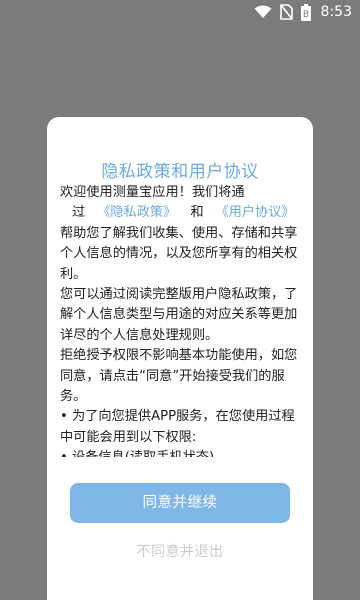 This screenshot has width=360, height=600. Describe the element at coordinates (336, 12) in the screenshot. I see `status-time: 8:53` at that location.